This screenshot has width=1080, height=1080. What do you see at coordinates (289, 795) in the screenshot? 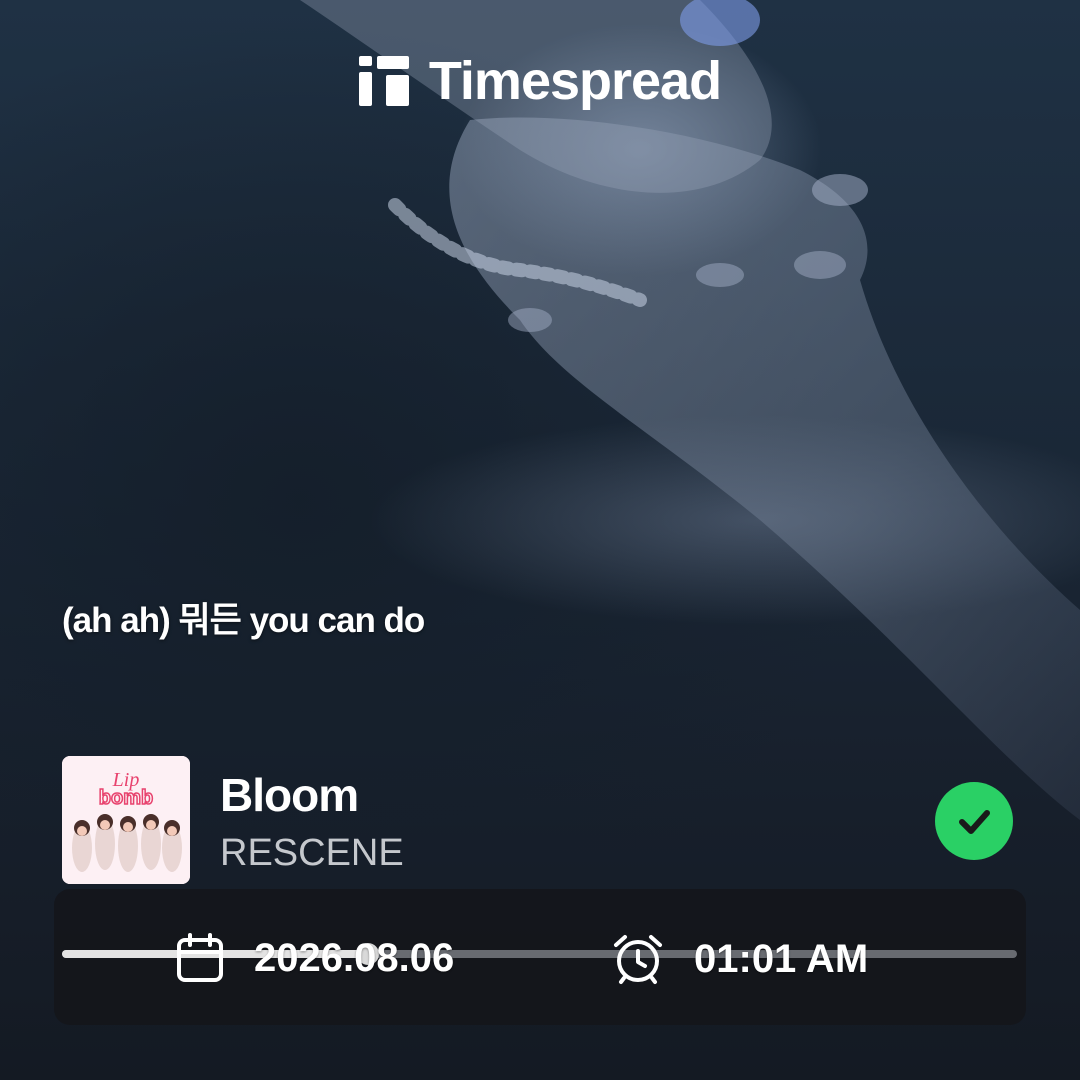
I see `song-title: Bloom` at bounding box center [289, 795].